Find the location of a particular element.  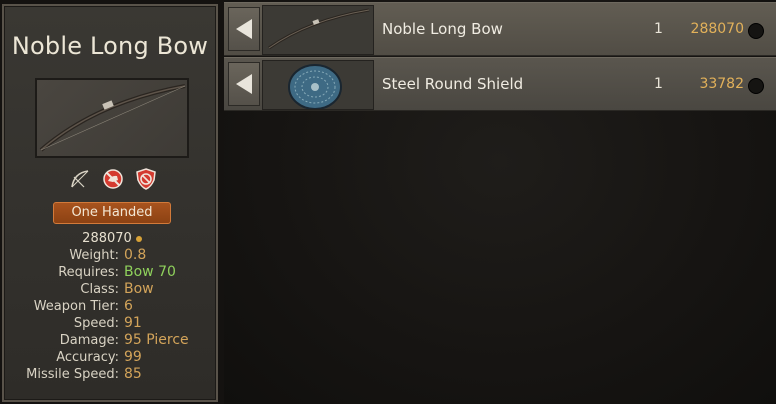

stat-row: Requires: Bow 70 is located at coordinates (112, 272).